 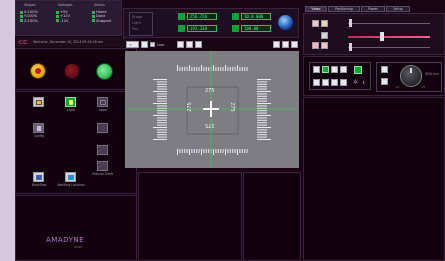 I want to click on live-checkbox: ✓, so click(x=152, y=44).